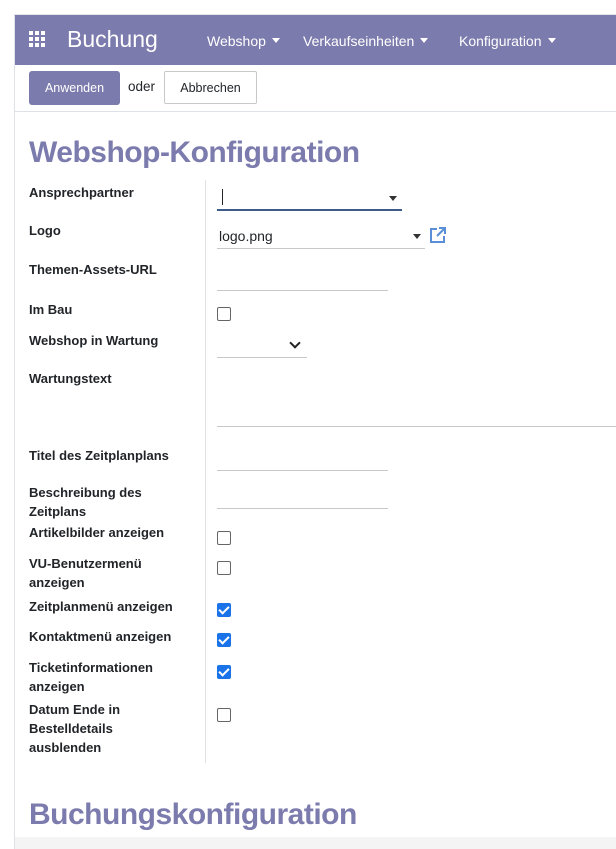 This screenshot has height=849, width=616. What do you see at coordinates (302, 508) in the screenshot?
I see `beschreibung-zeitplans-underline` at bounding box center [302, 508].